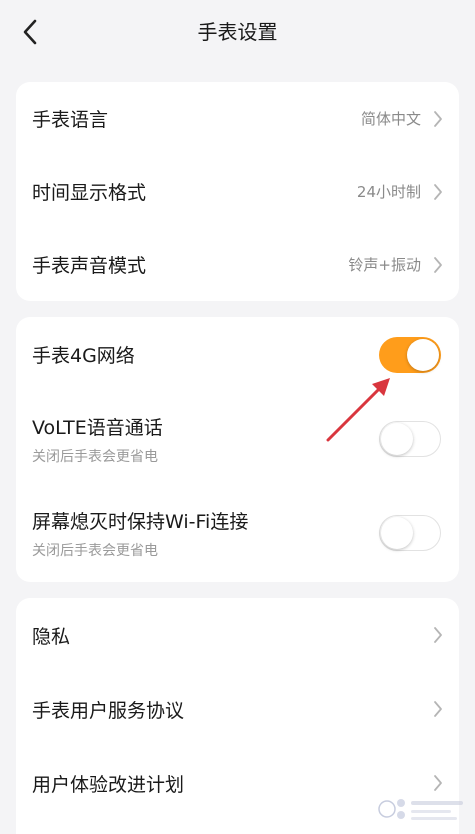 Image resolution: width=475 pixels, height=834 pixels. Describe the element at coordinates (388, 192) in the screenshot. I see `setting-value: 24小时制` at that location.